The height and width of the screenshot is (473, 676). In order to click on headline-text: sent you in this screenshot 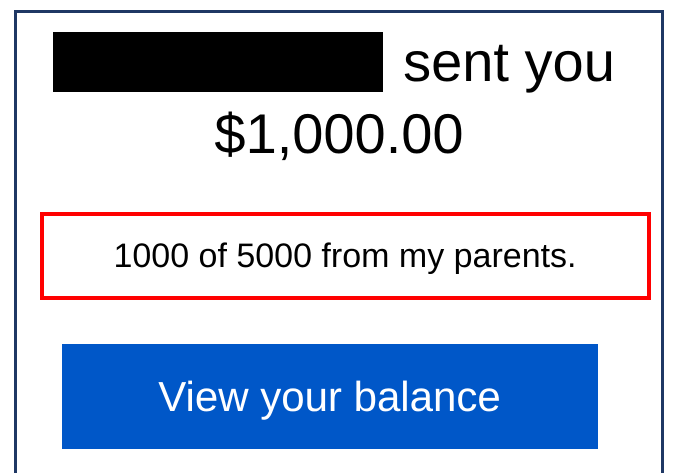, I will do `click(509, 62)`.